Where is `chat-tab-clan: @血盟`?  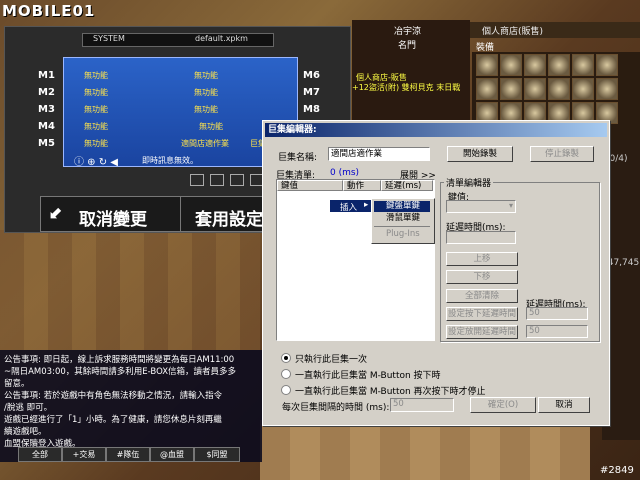
chat-tab-clan: @血盟 is located at coordinates (172, 454).